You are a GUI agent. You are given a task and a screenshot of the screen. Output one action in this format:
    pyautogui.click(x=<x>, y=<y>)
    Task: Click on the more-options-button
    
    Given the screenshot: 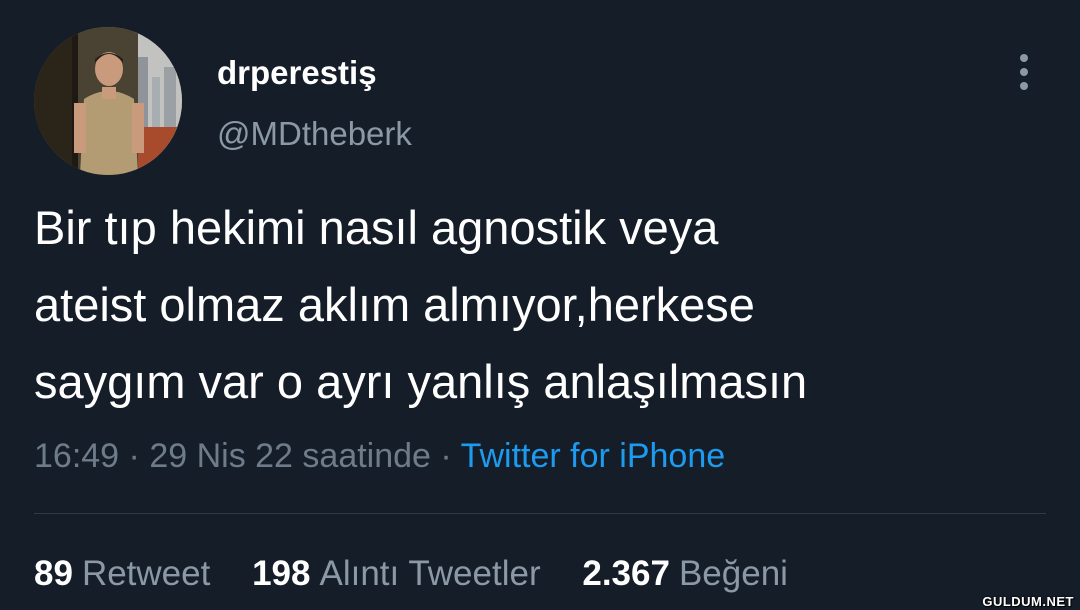 What is the action you would take?
    pyautogui.click(x=1024, y=72)
    